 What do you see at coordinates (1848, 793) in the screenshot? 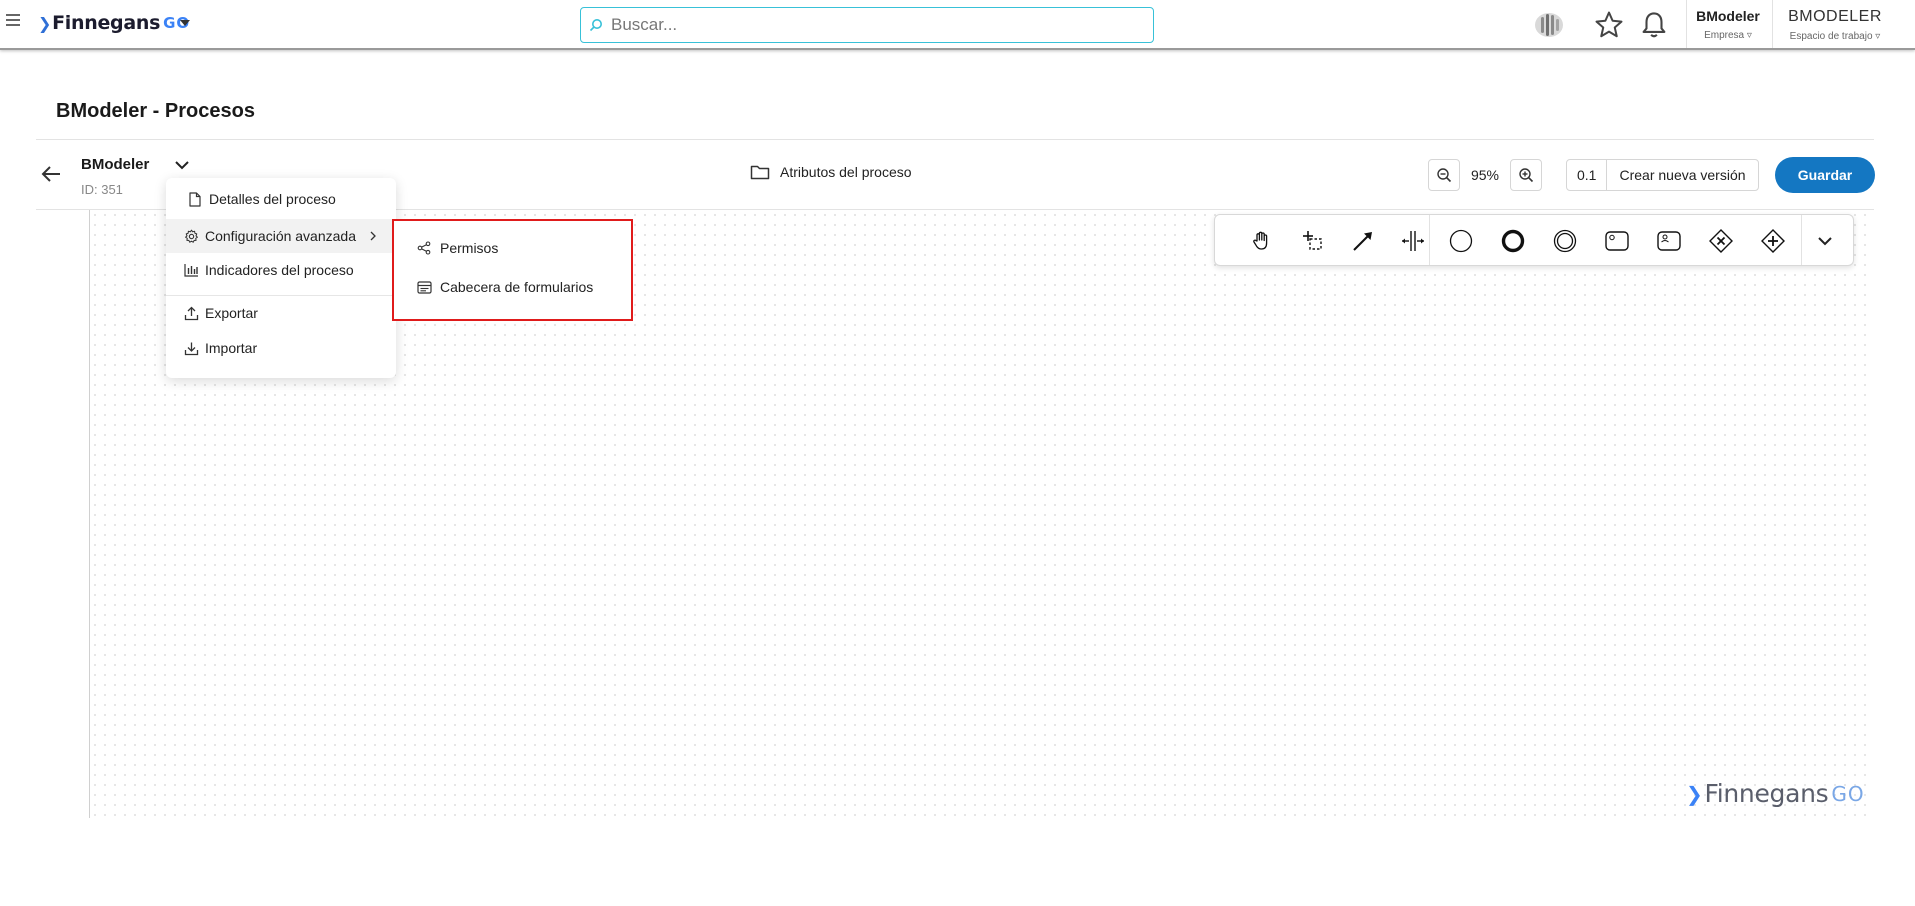
I see `watermark-suffix: GO` at bounding box center [1848, 793].